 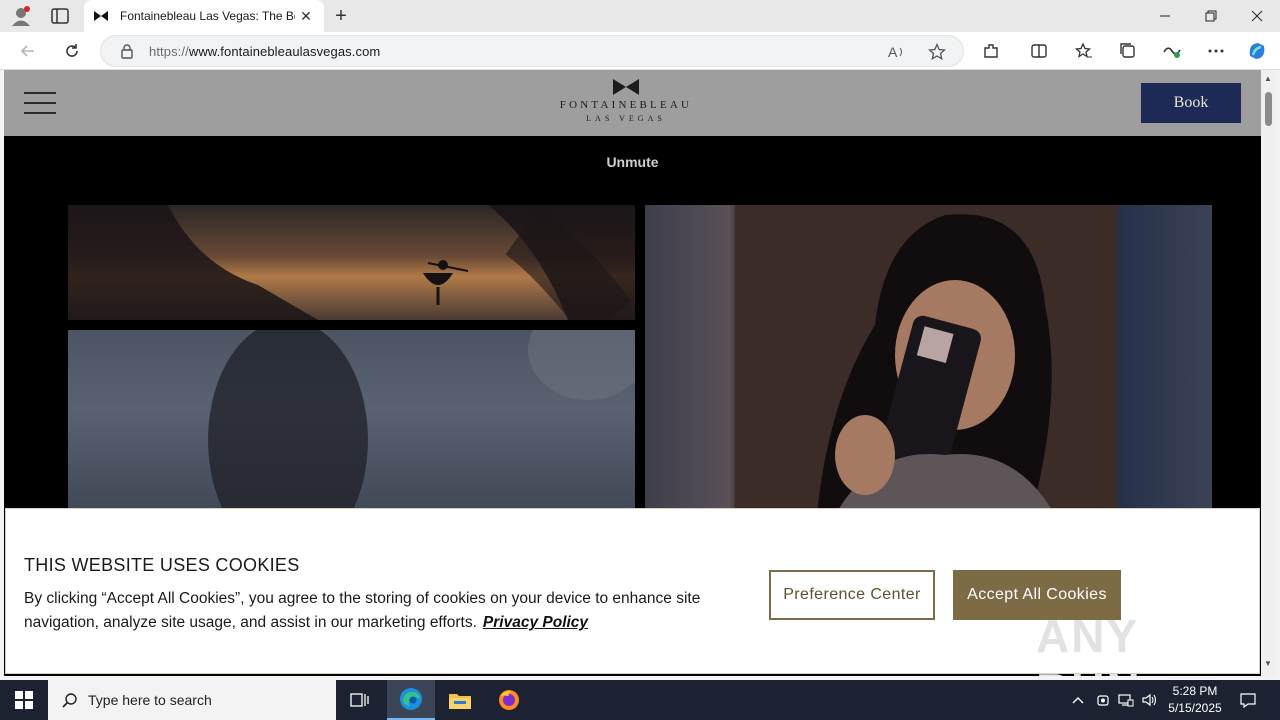 What do you see at coordinates (40, 103) in the screenshot?
I see `hamburger-menu-icon` at bounding box center [40, 103].